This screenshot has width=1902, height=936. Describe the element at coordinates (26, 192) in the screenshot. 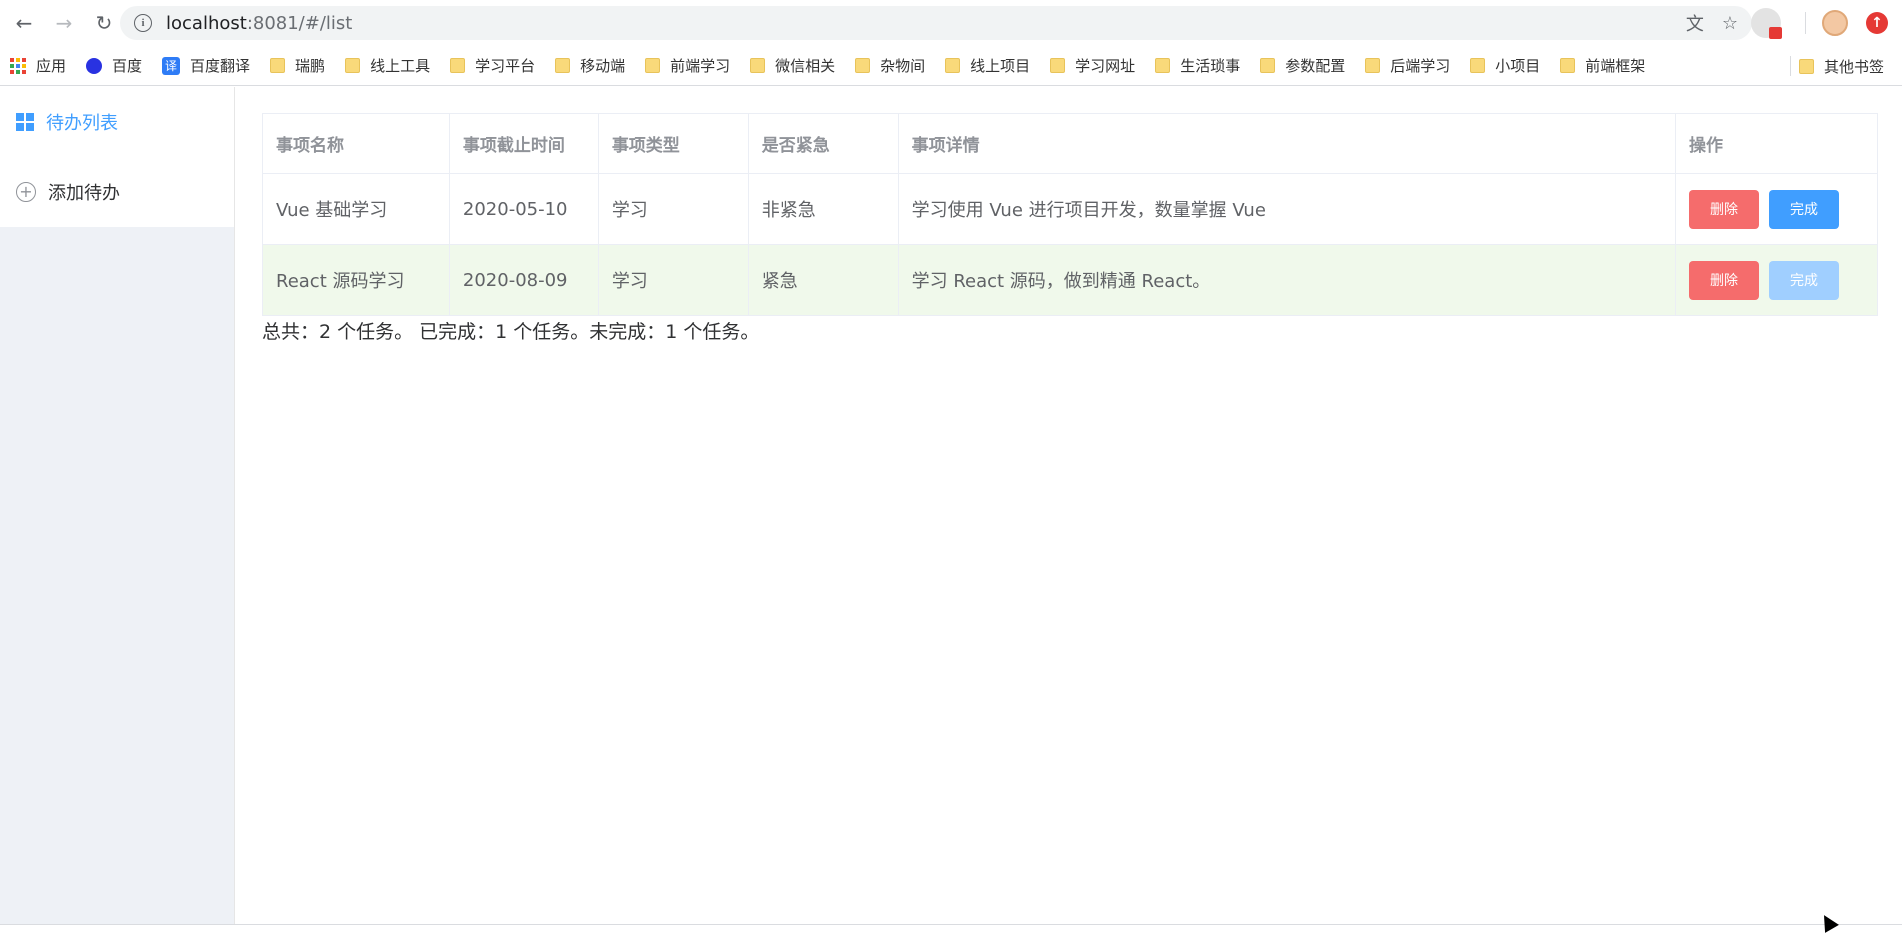

I see `circle-plus-icon: +` at that location.